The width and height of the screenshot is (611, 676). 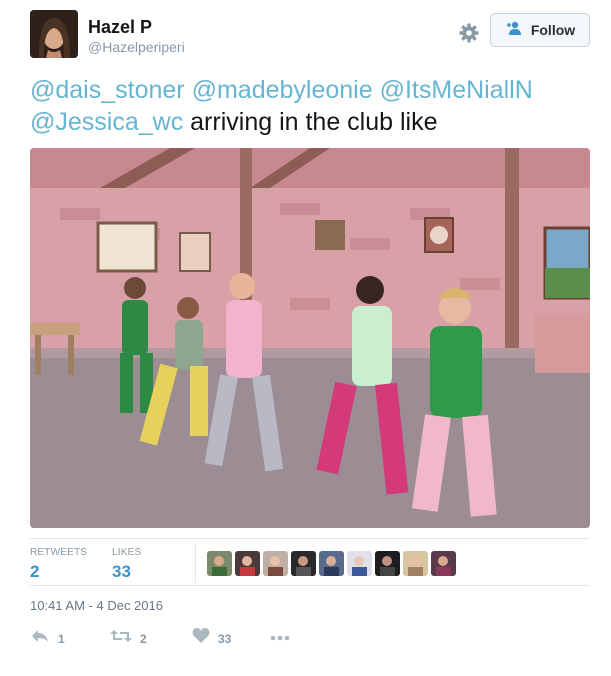 I want to click on user-names: Hazel P @Hazelperiperi, so click(x=136, y=36).